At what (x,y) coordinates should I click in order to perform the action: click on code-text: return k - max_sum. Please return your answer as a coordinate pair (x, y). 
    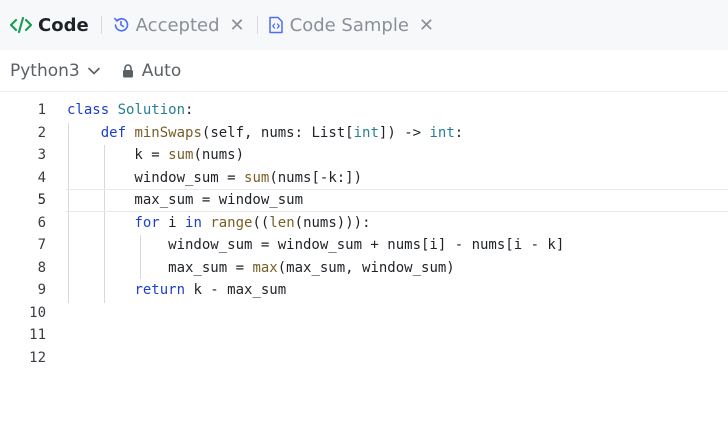
    Looking at the image, I should click on (210, 290).